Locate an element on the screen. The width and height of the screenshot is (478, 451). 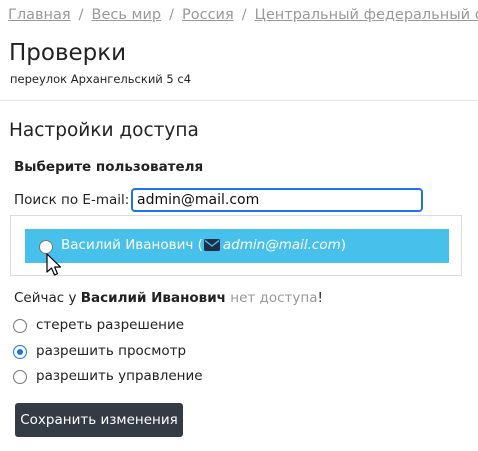
access-section-title: Настройки доступа is located at coordinates (104, 130).